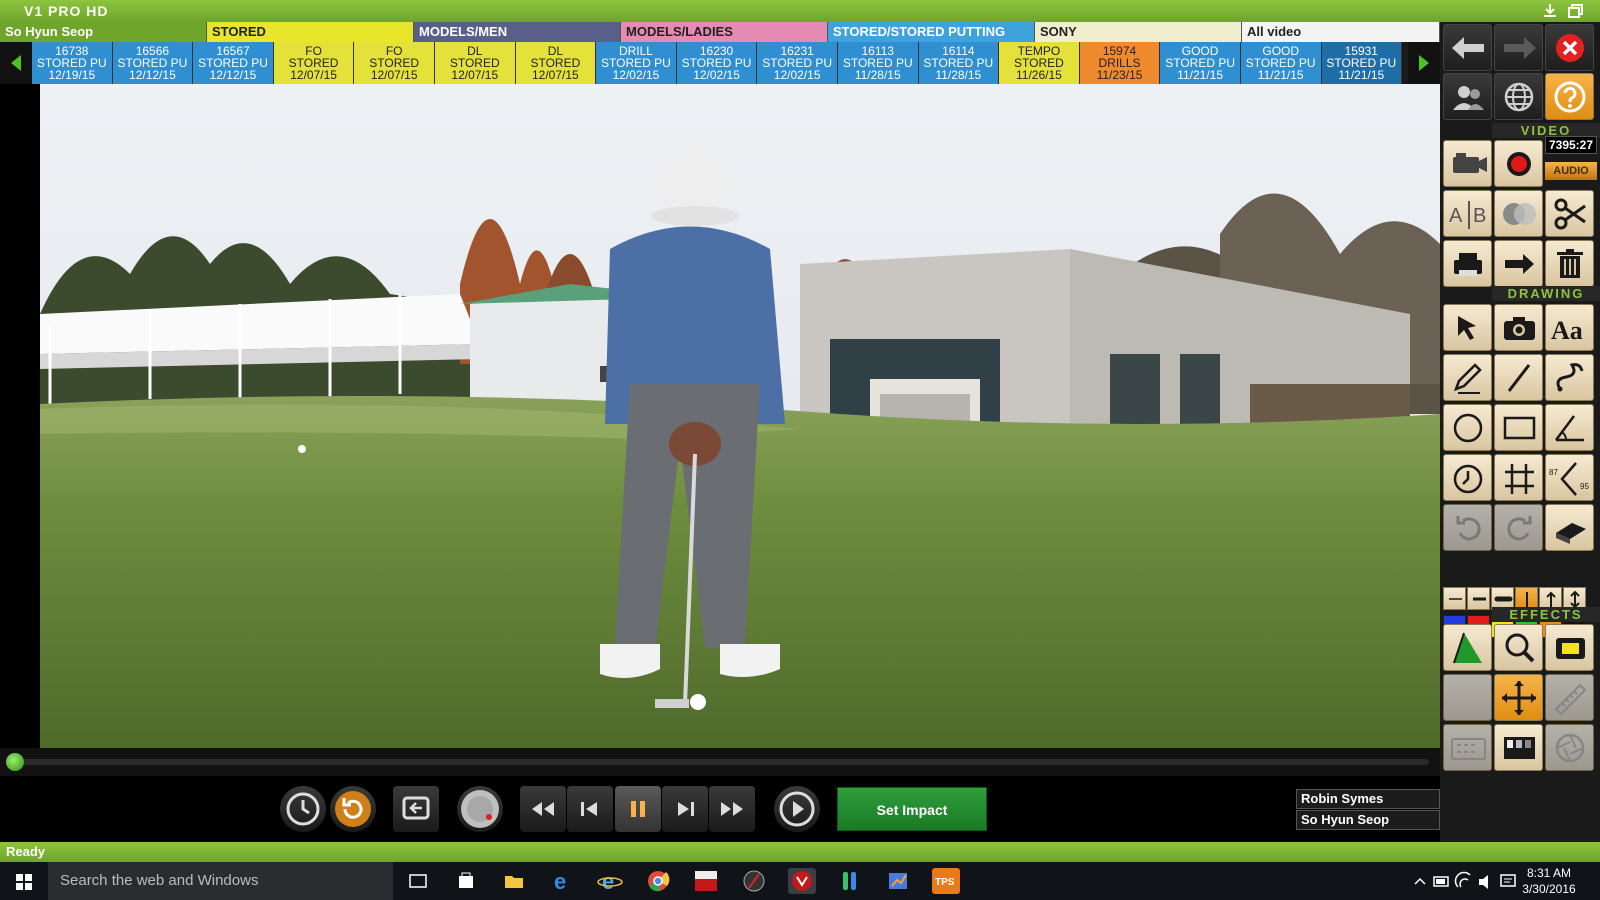  What do you see at coordinates (303, 809) in the screenshot?
I see `clock-icon` at bounding box center [303, 809].